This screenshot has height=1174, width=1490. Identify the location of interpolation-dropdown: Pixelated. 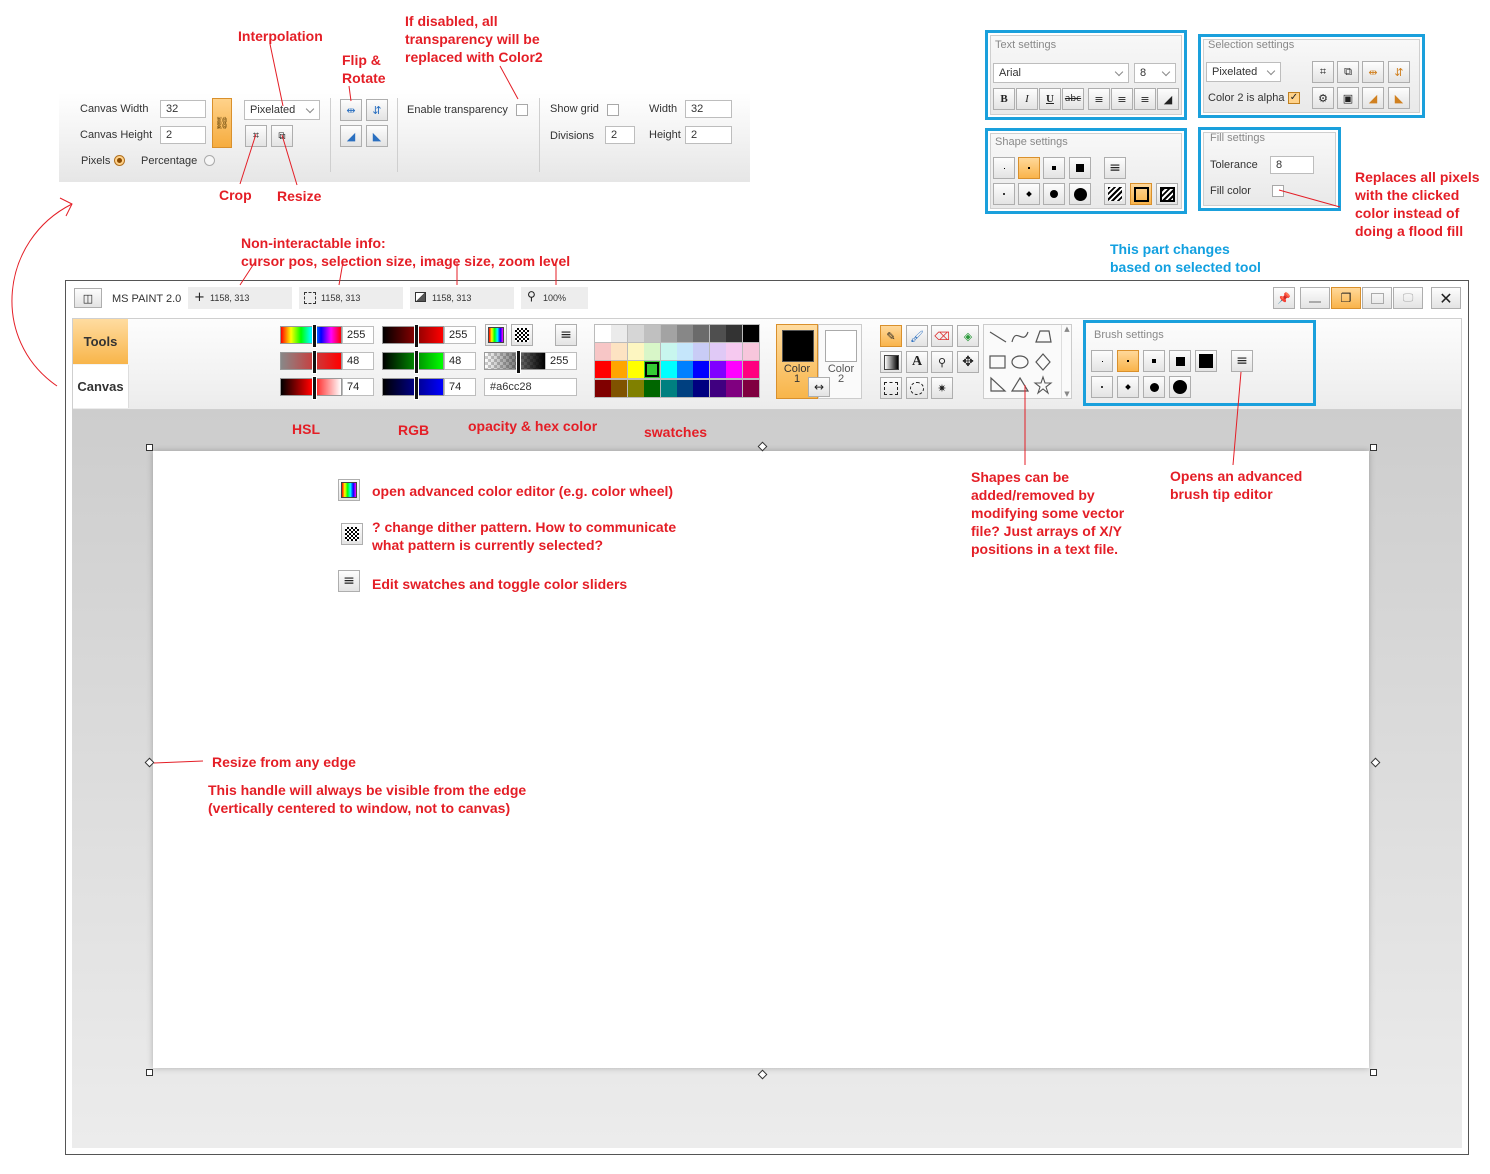
(282, 110).